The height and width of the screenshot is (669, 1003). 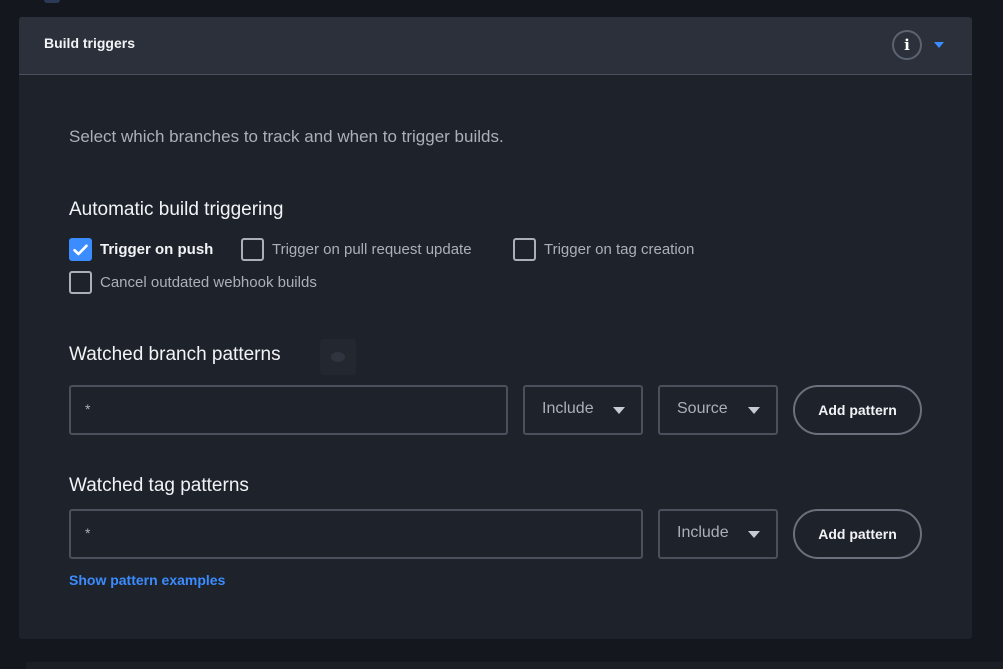 I want to click on watched-tag-patterns-title: Watched tag patterns, so click(x=159, y=485).